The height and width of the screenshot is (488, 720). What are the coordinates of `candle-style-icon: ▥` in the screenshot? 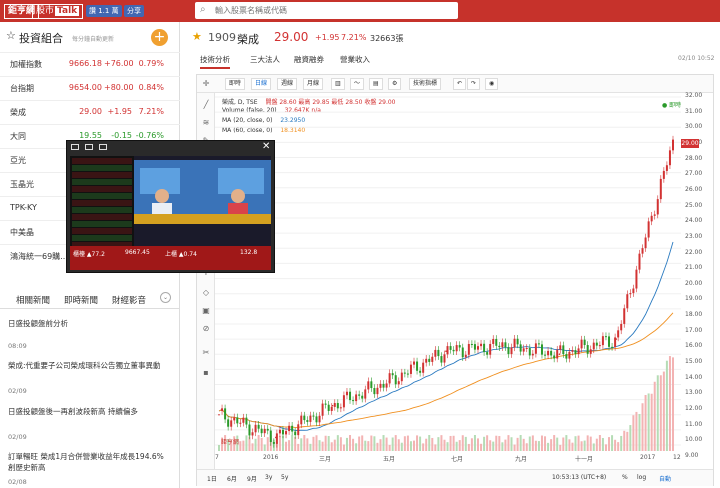 It's located at (338, 84).